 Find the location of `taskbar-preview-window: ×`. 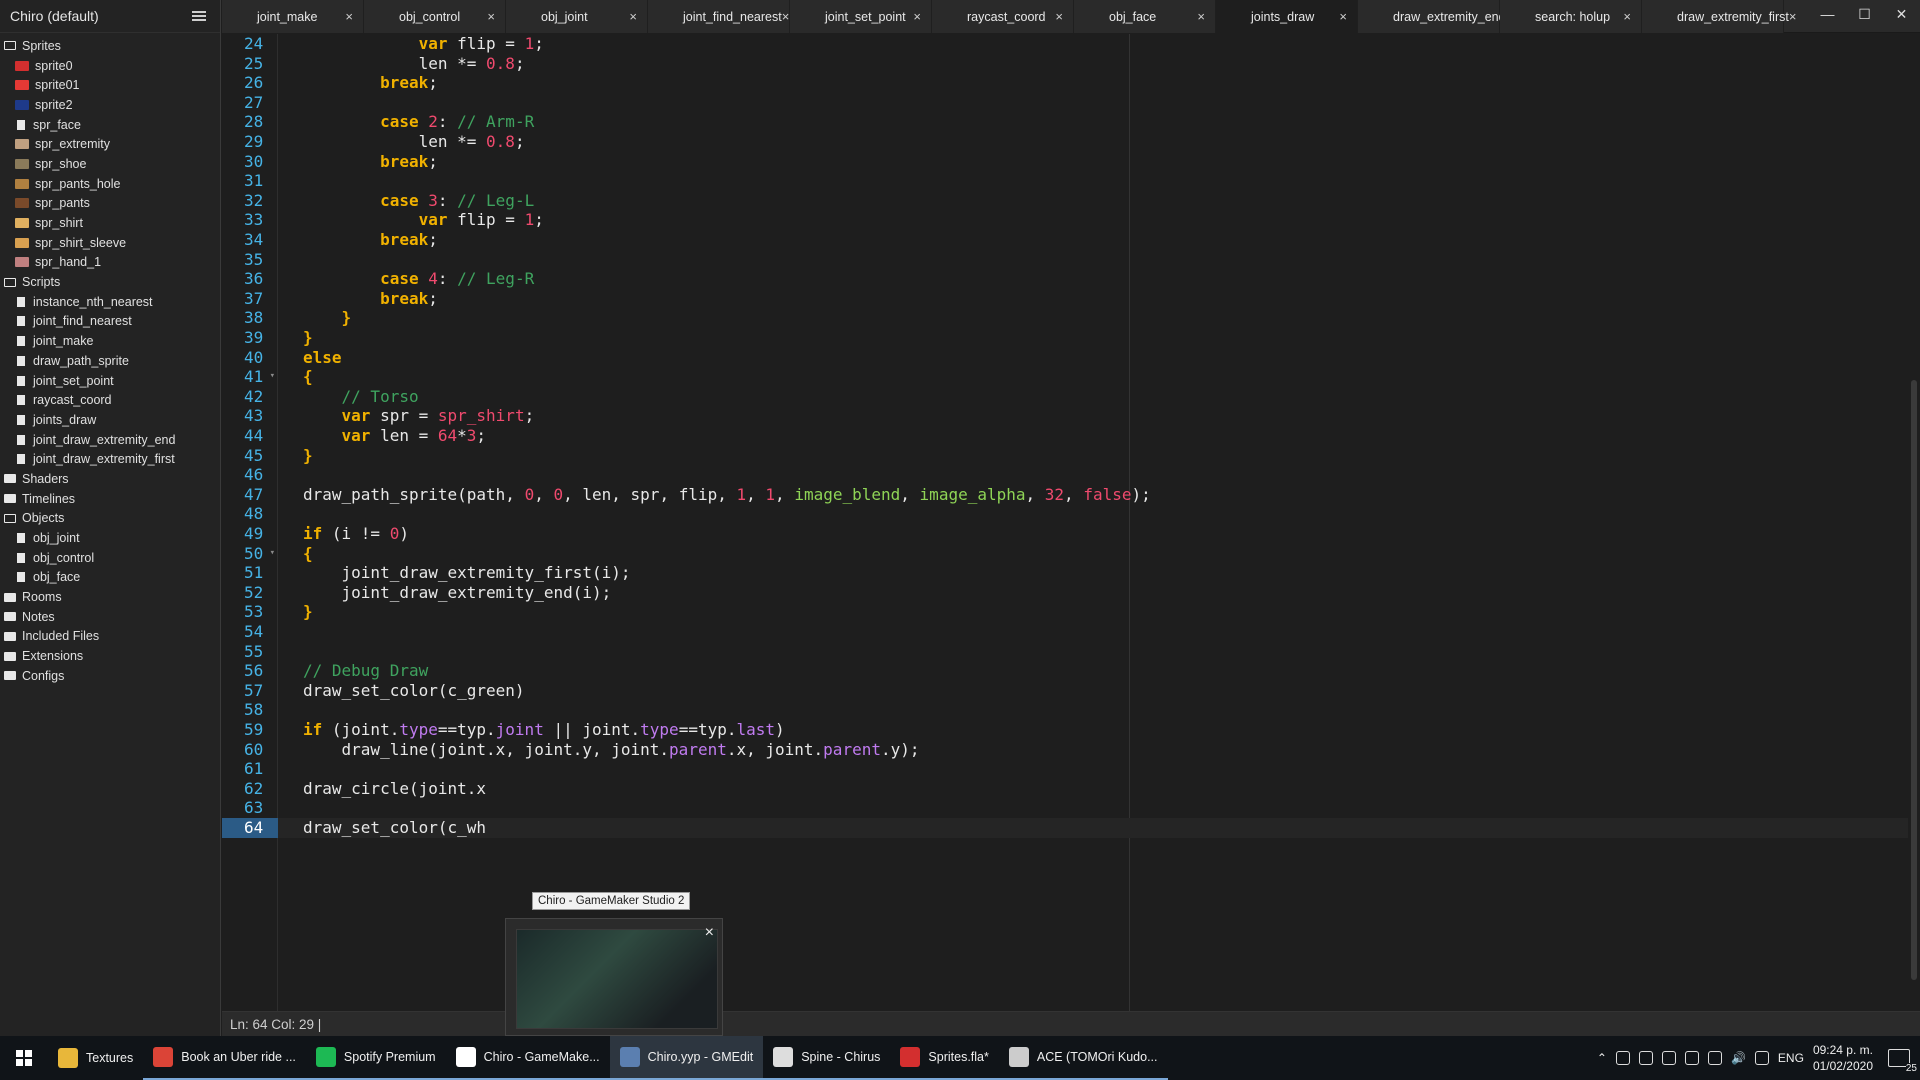

taskbar-preview-window: × is located at coordinates (614, 977).